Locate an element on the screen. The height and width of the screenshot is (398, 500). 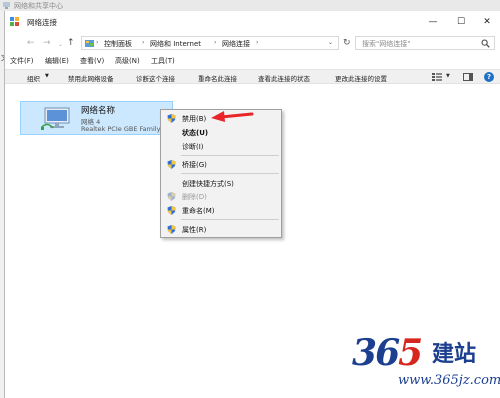
watermark-text: 建站 is located at coordinates (454, 354).